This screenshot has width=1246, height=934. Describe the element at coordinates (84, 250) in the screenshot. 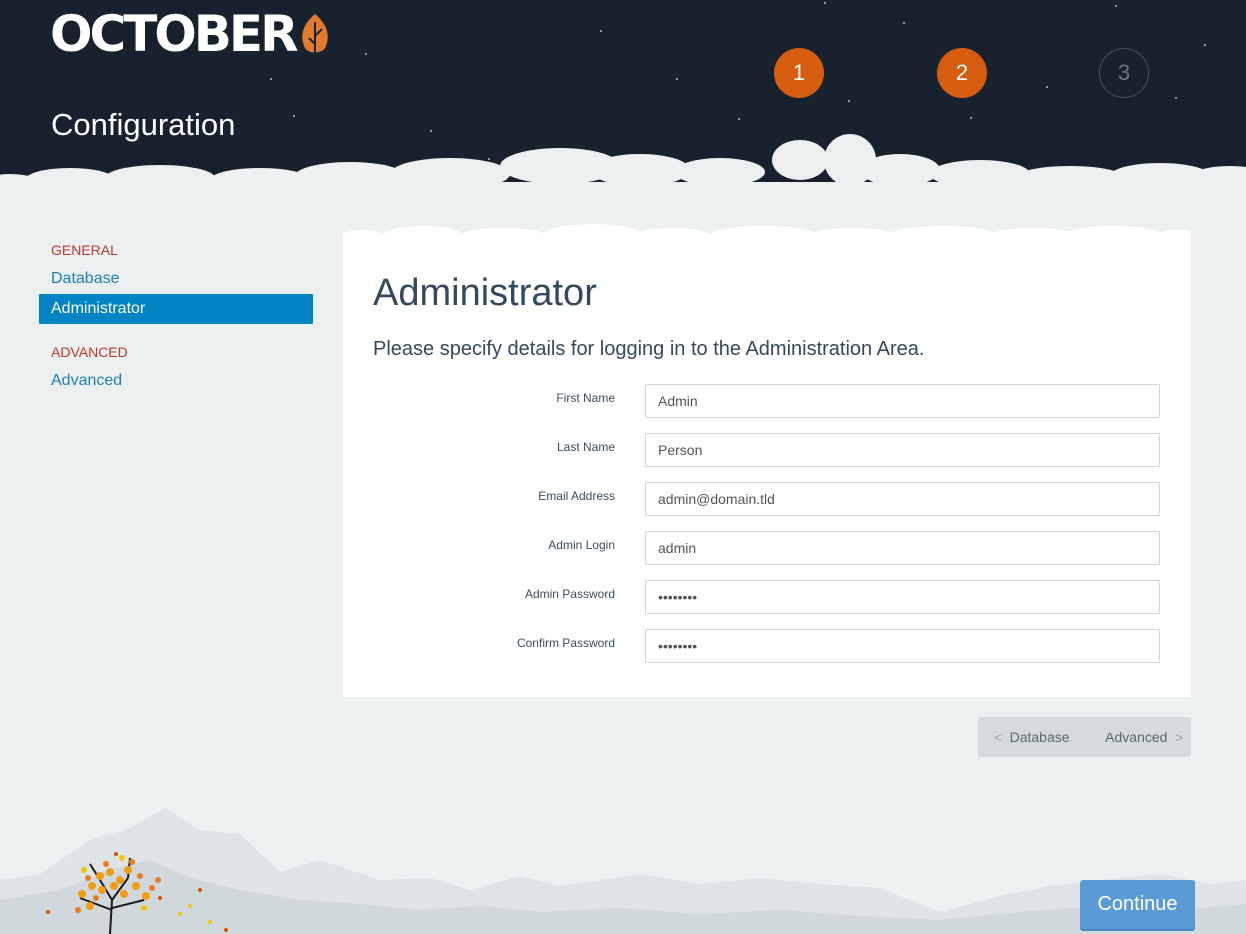

I see `sidebar-section-general: GENERAL` at that location.